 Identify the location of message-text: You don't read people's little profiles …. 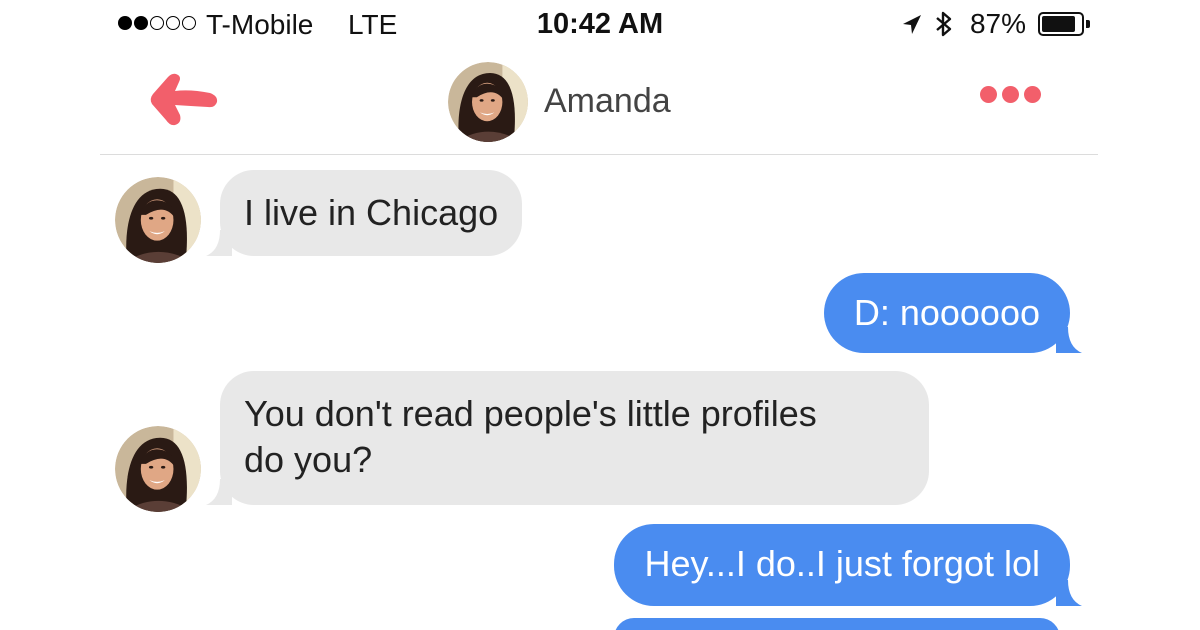
(530, 436).